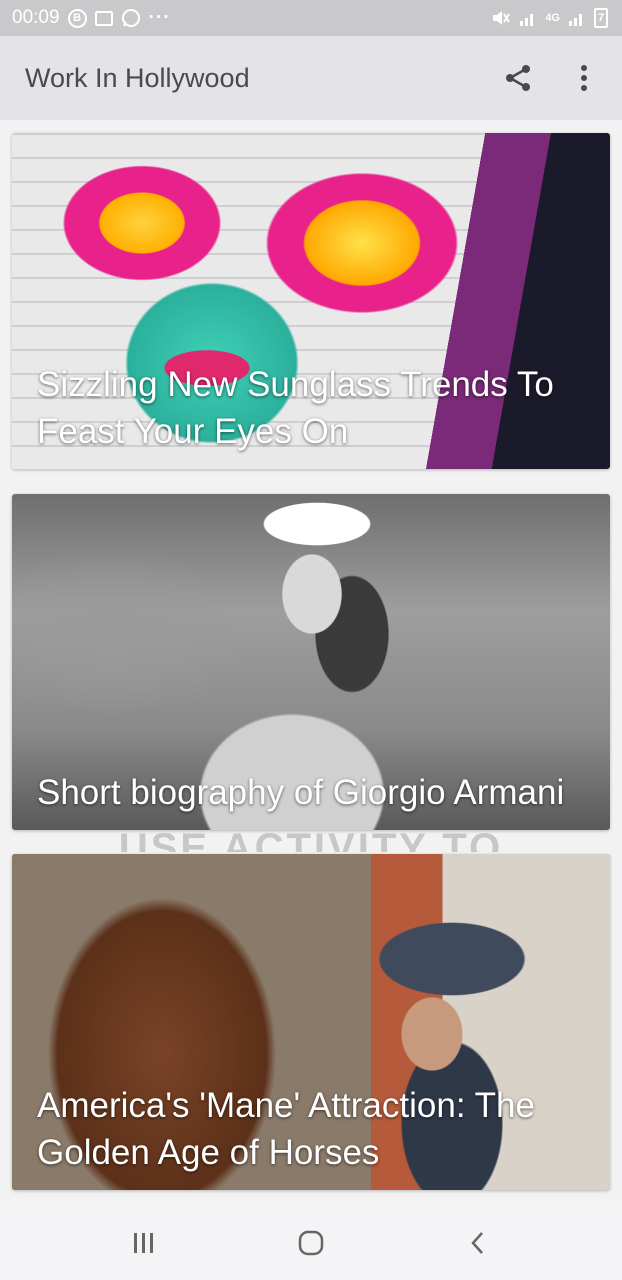 This screenshot has height=1280, width=622. I want to click on overlay-watermark-text: USE ACTIVITY TO, so click(311, 839).